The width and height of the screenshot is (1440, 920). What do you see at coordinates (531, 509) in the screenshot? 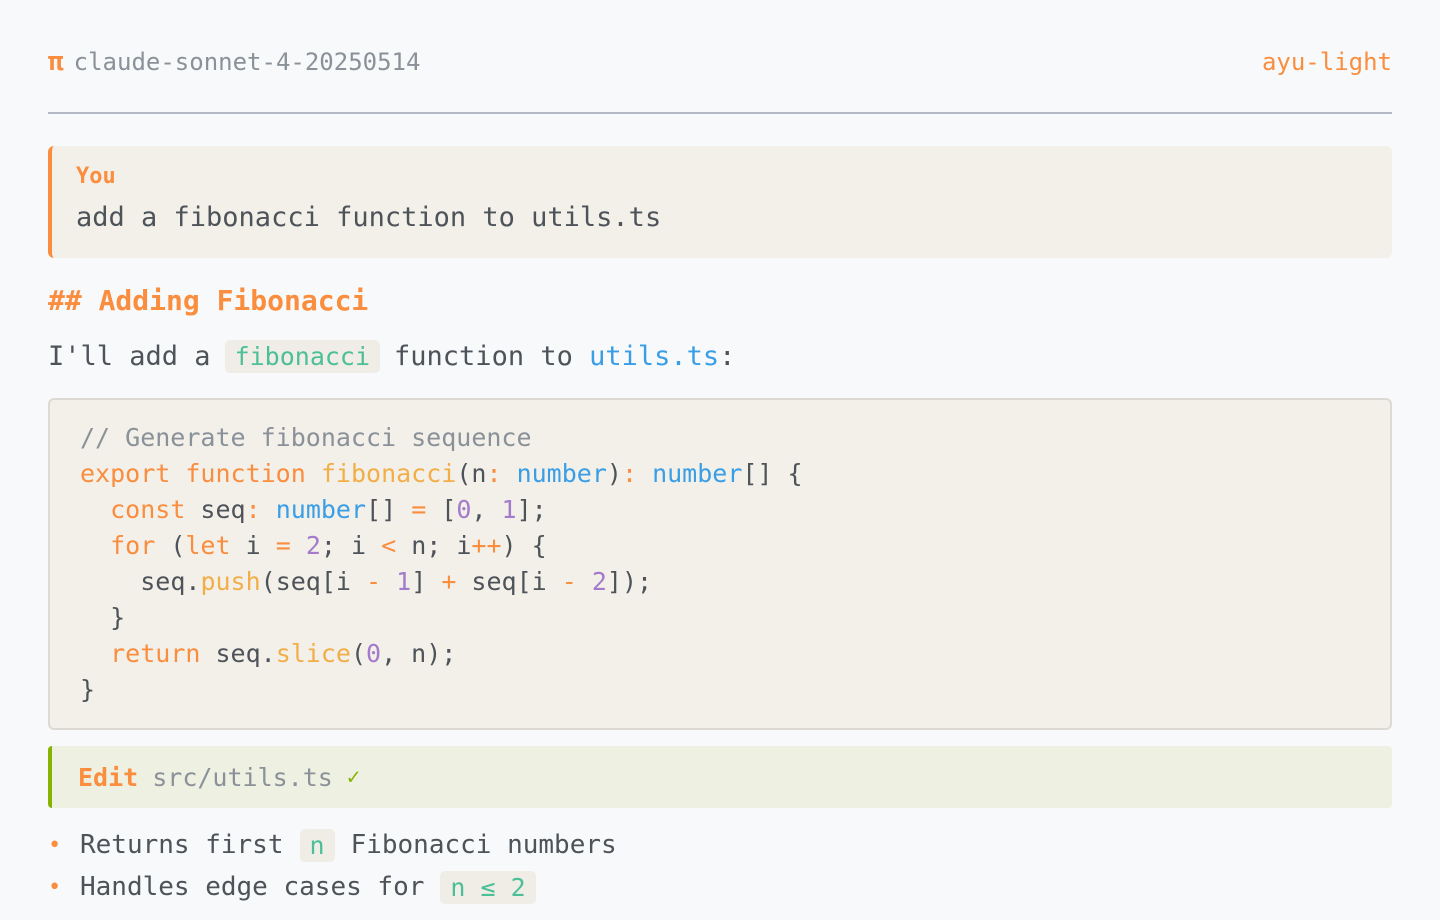
I see `code-token: ];` at bounding box center [531, 509].